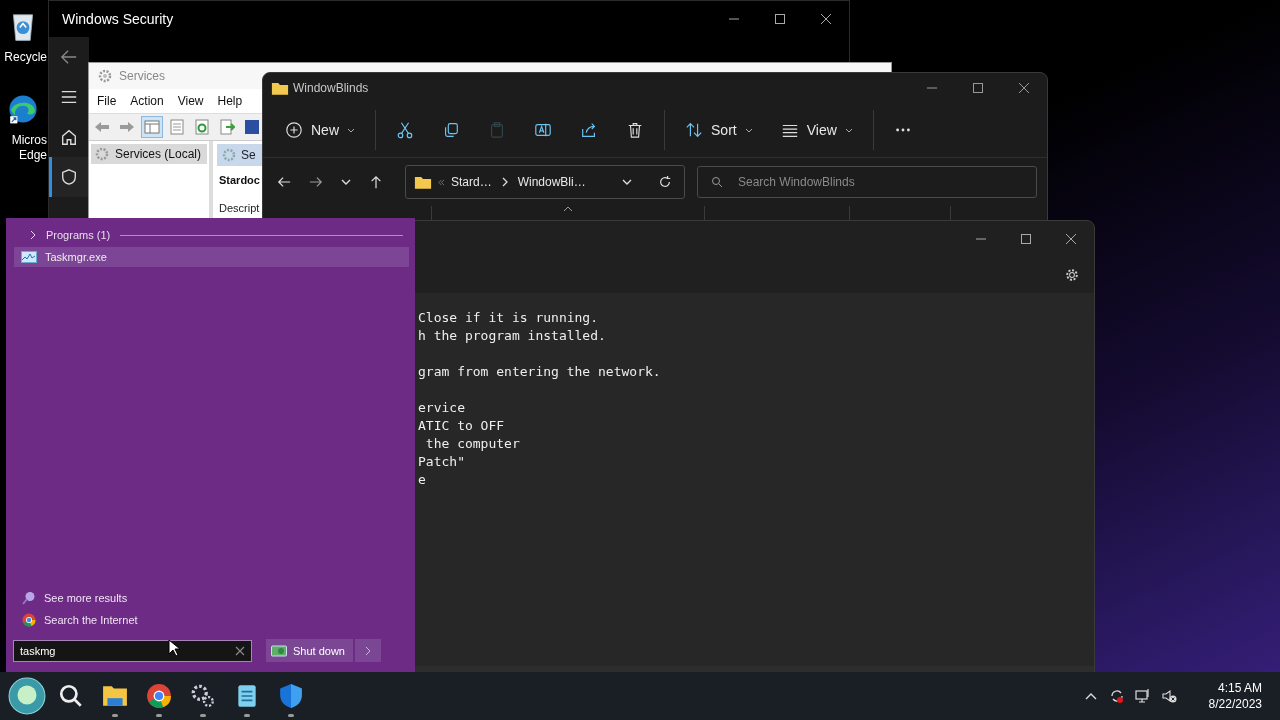  What do you see at coordinates (635, 130) in the screenshot?
I see `trash-icon` at bounding box center [635, 130].